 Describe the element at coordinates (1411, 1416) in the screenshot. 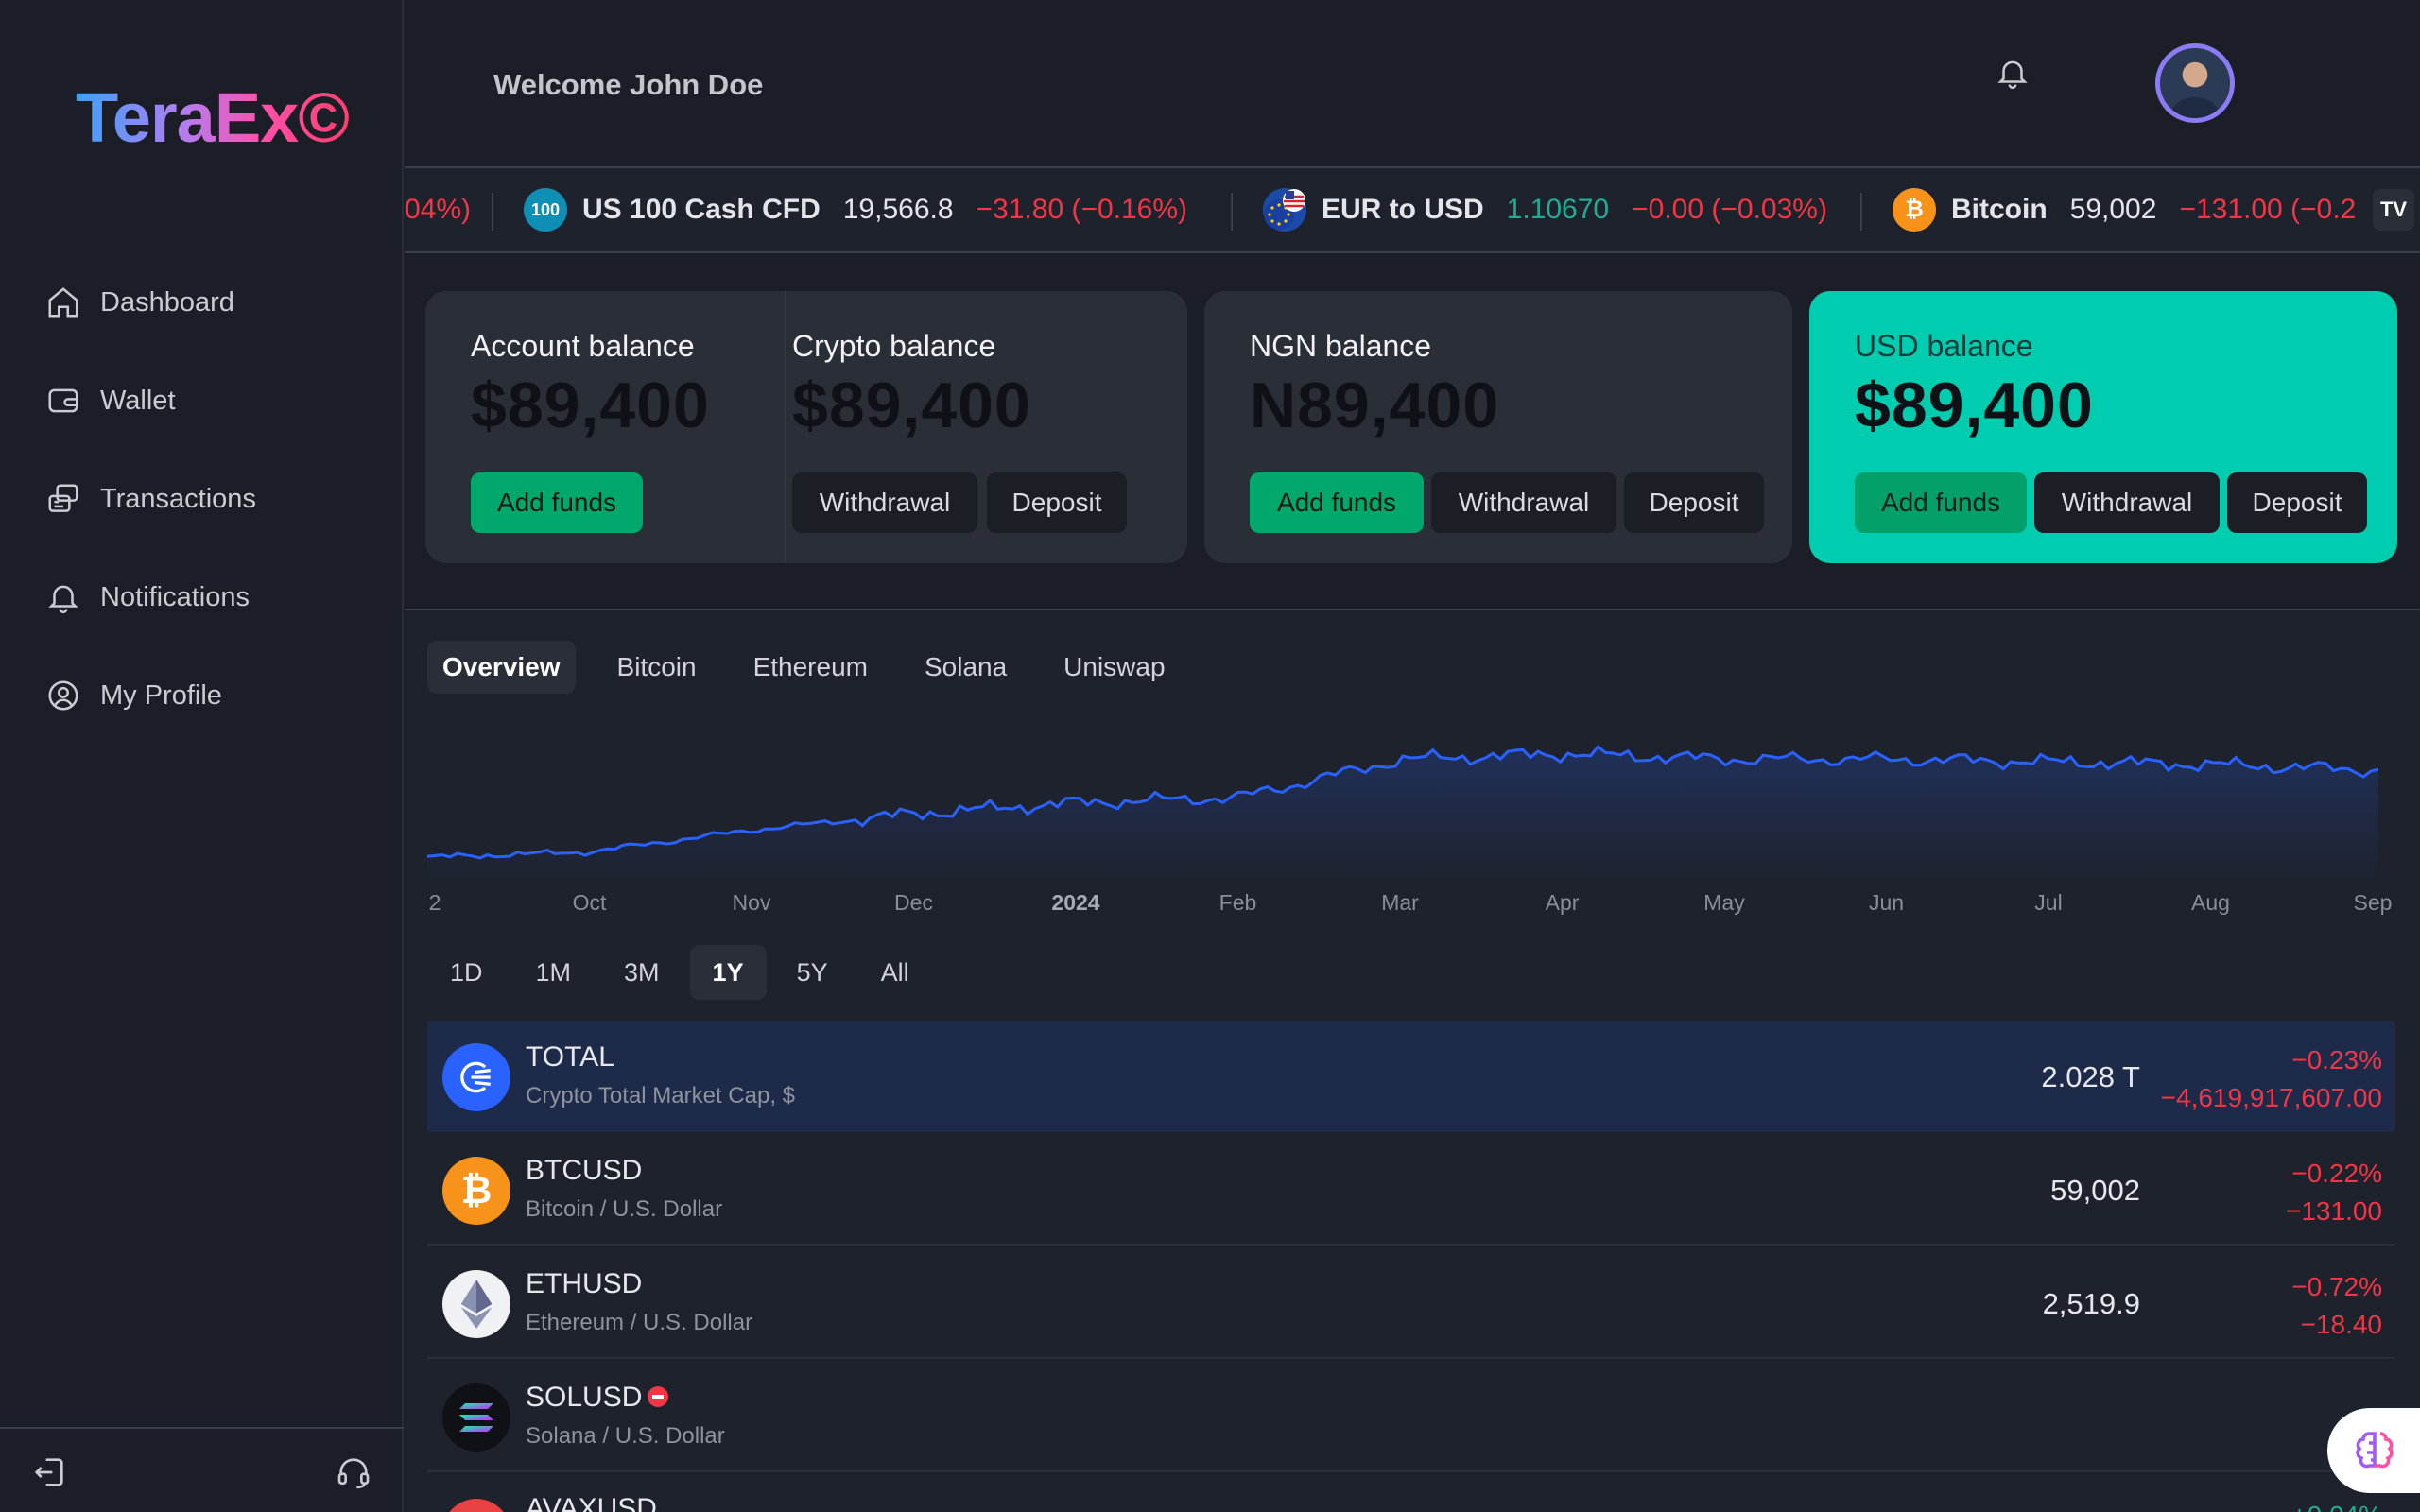

I see `table-row: SOLUSD Solana / U.S. Dollar` at that location.